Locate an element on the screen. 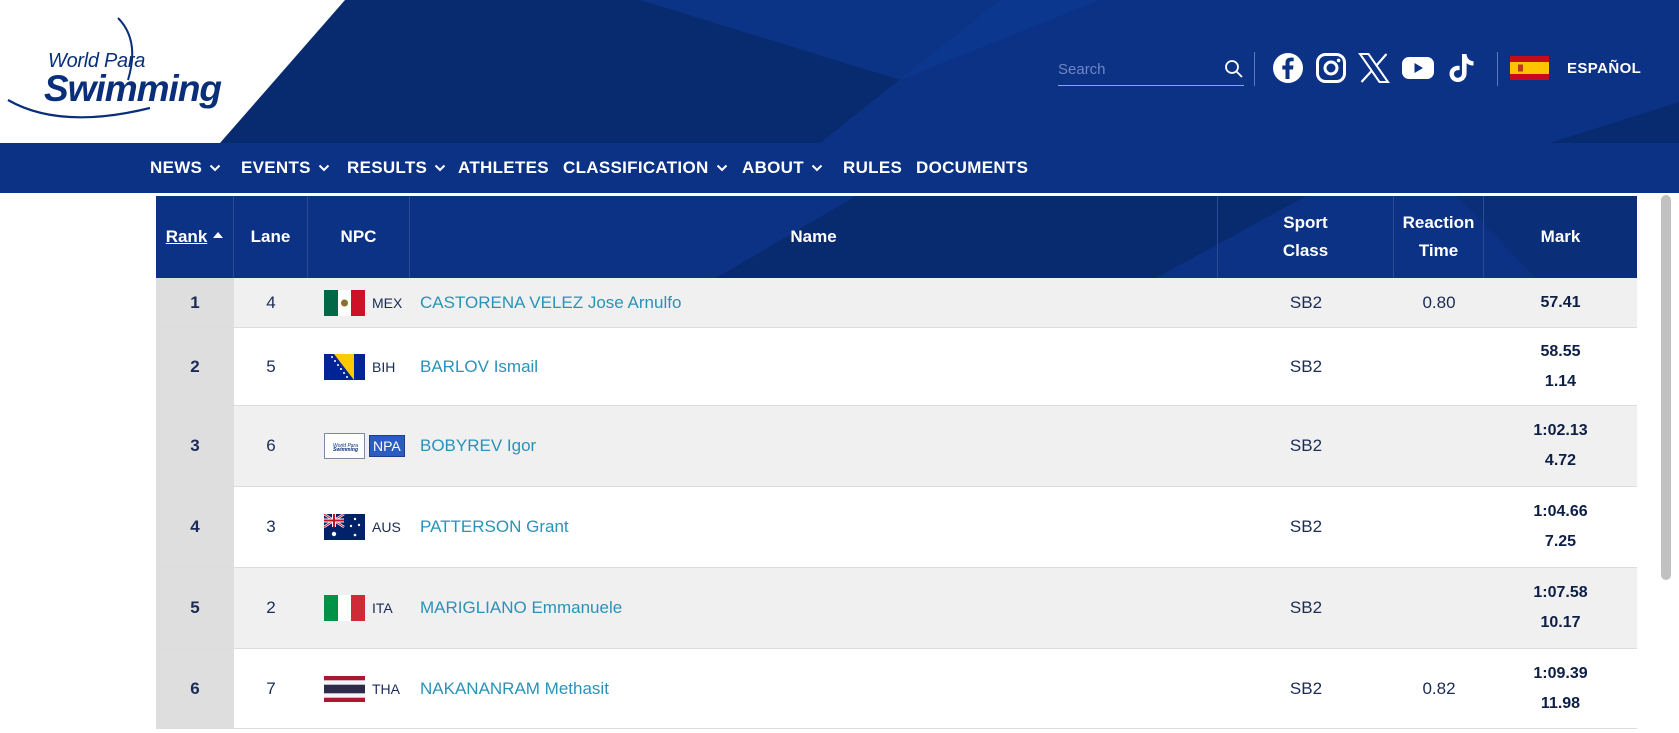 This screenshot has width=1679, height=733. logo: World Para Swimming is located at coordinates (175, 71).